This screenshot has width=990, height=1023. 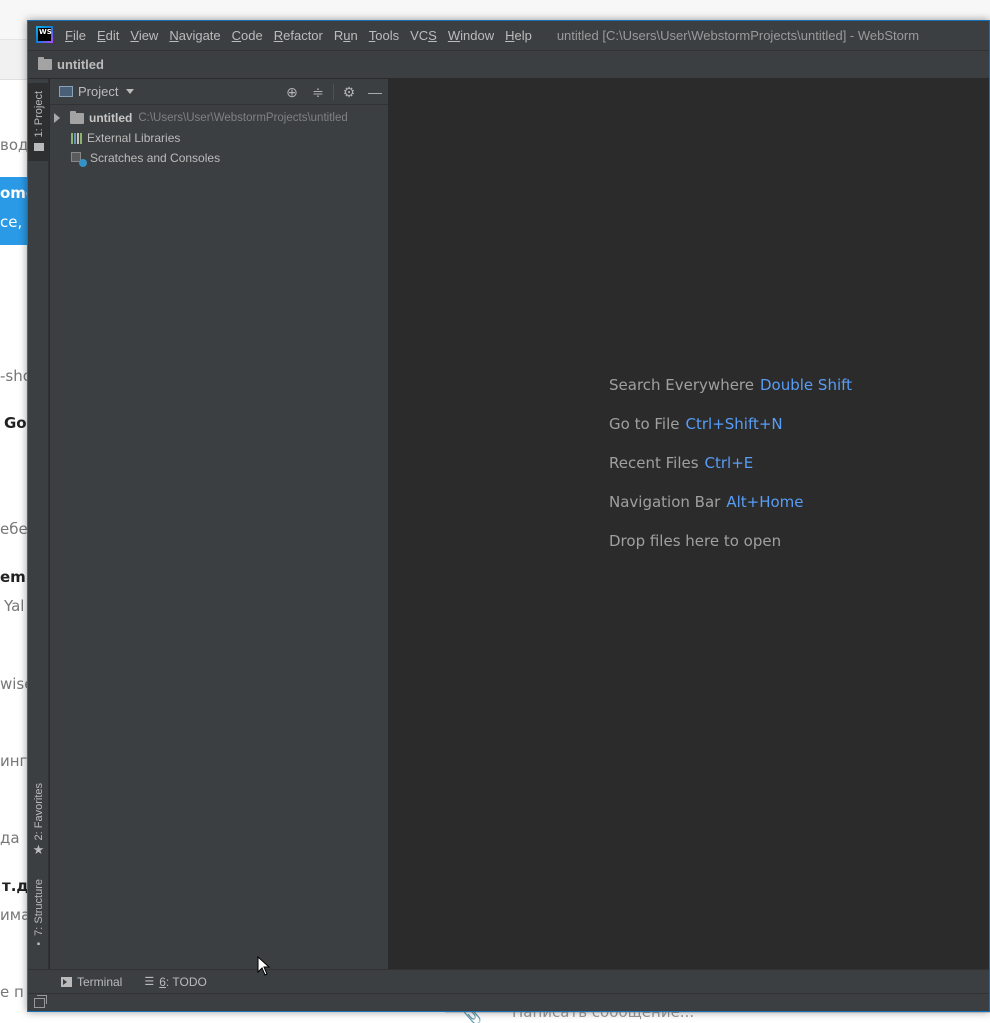 What do you see at coordinates (292, 92) in the screenshot?
I see `locate-target-icon: ⊕` at bounding box center [292, 92].